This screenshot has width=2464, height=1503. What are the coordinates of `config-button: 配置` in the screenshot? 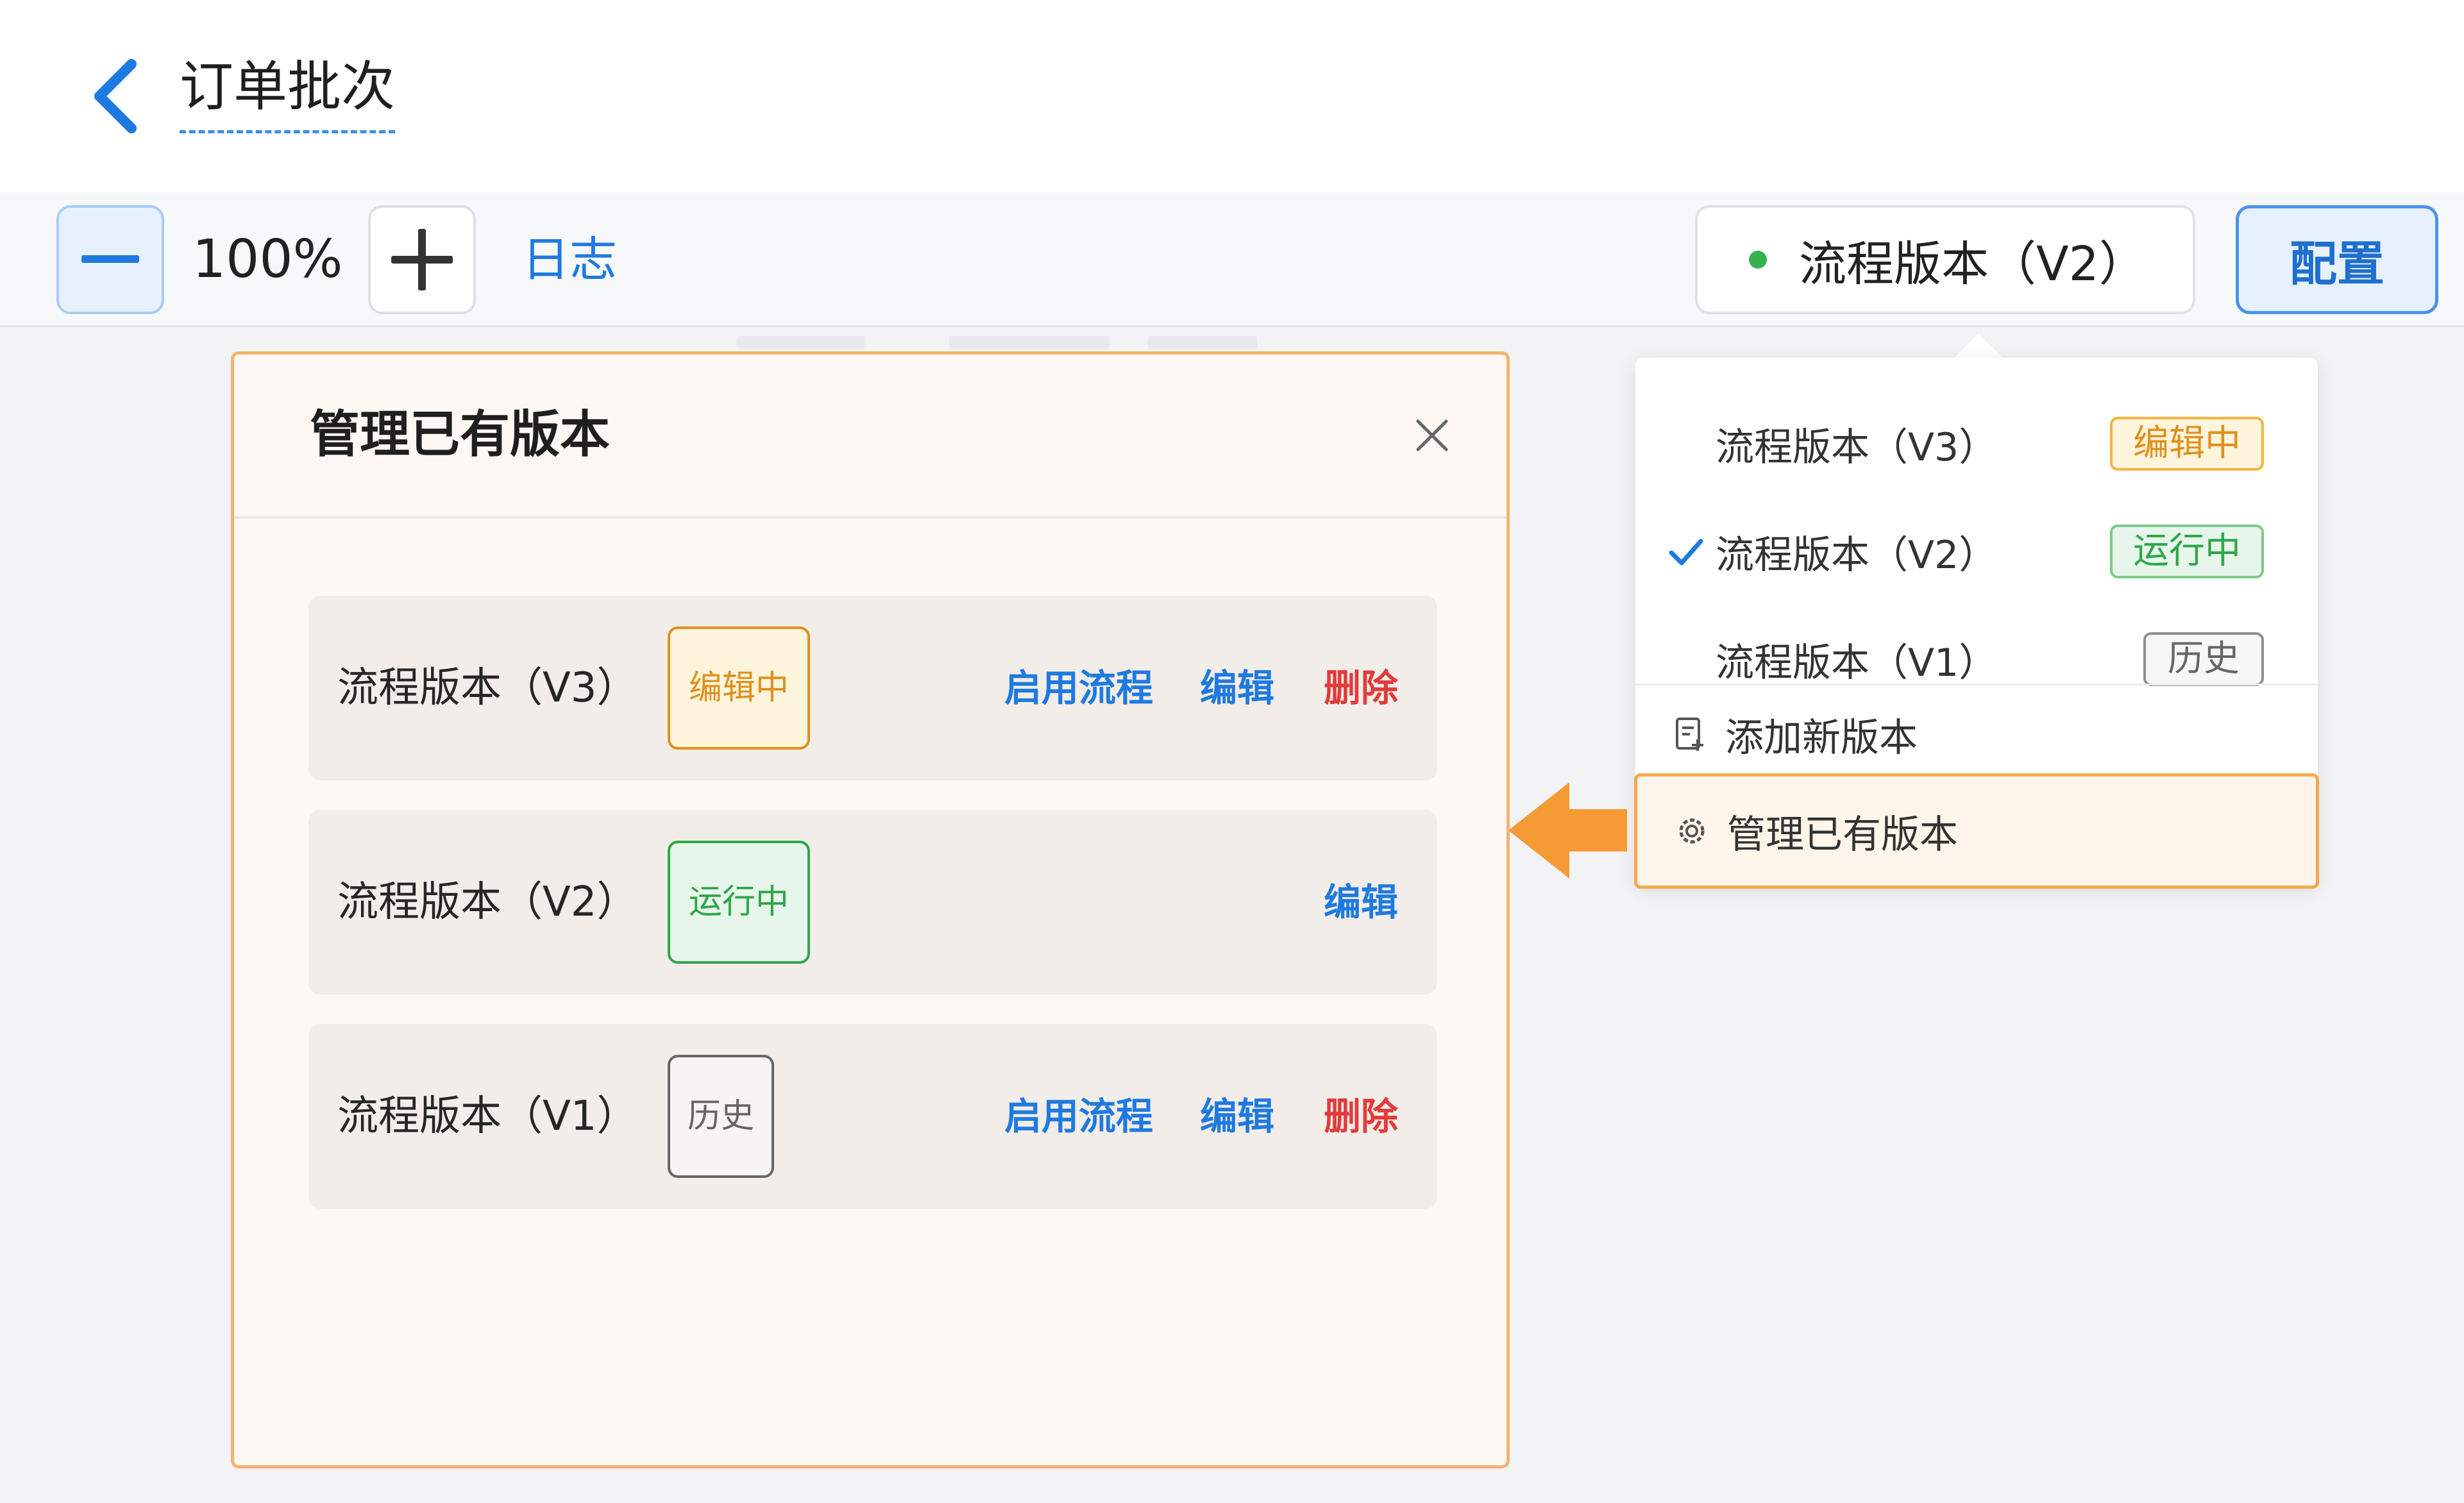 It's located at (2337, 259).